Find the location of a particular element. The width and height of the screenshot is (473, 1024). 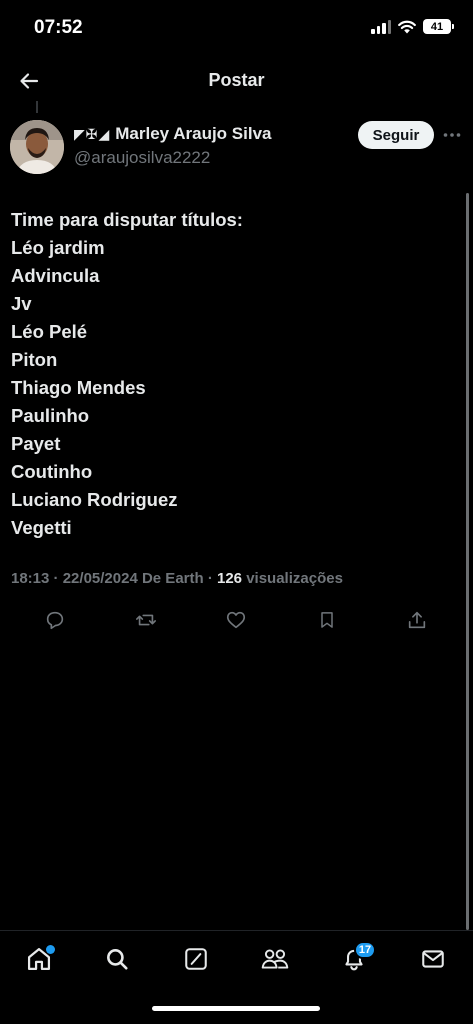

post-line: Vegetti is located at coordinates (41, 527).